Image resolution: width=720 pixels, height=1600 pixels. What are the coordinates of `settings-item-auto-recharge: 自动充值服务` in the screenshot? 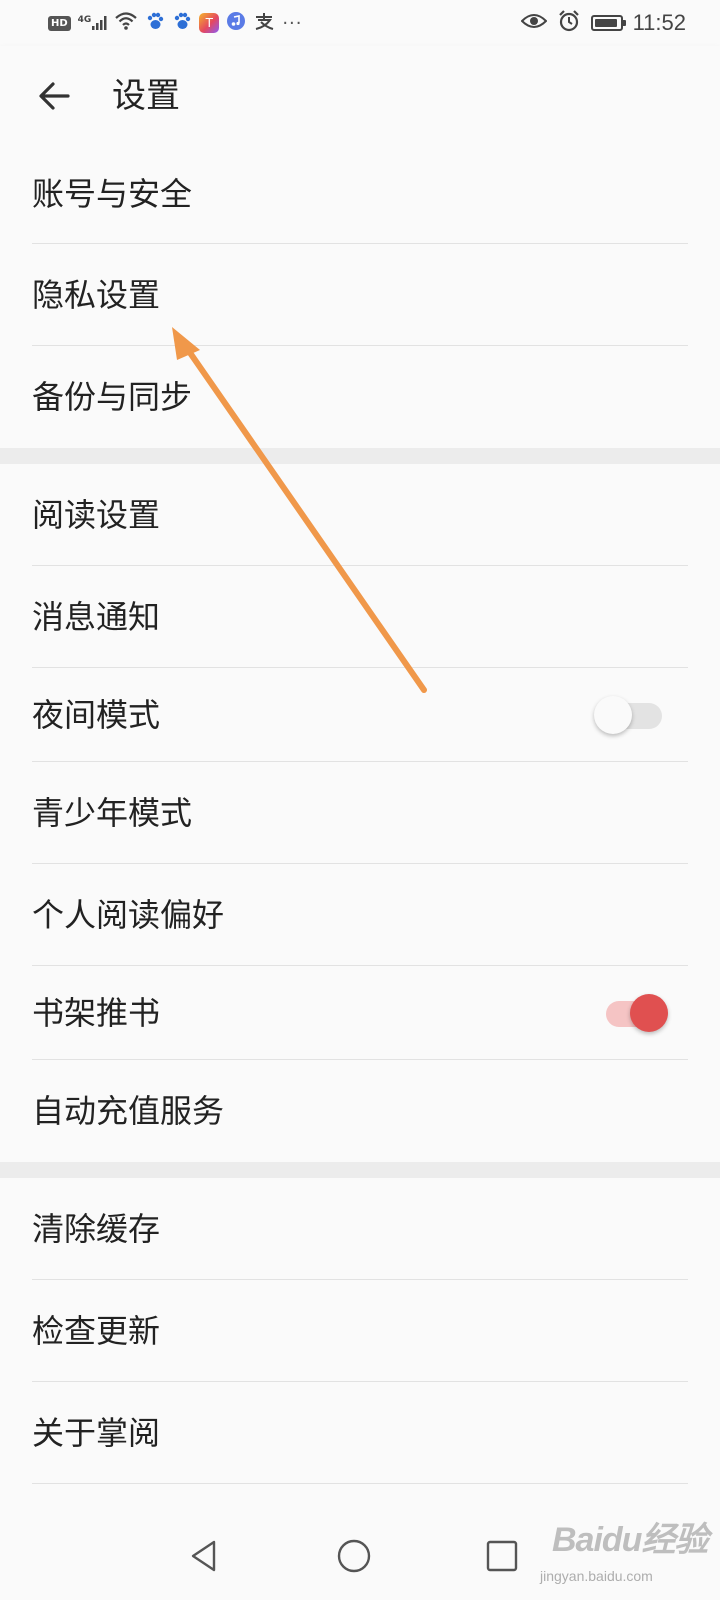 It's located at (360, 1111).